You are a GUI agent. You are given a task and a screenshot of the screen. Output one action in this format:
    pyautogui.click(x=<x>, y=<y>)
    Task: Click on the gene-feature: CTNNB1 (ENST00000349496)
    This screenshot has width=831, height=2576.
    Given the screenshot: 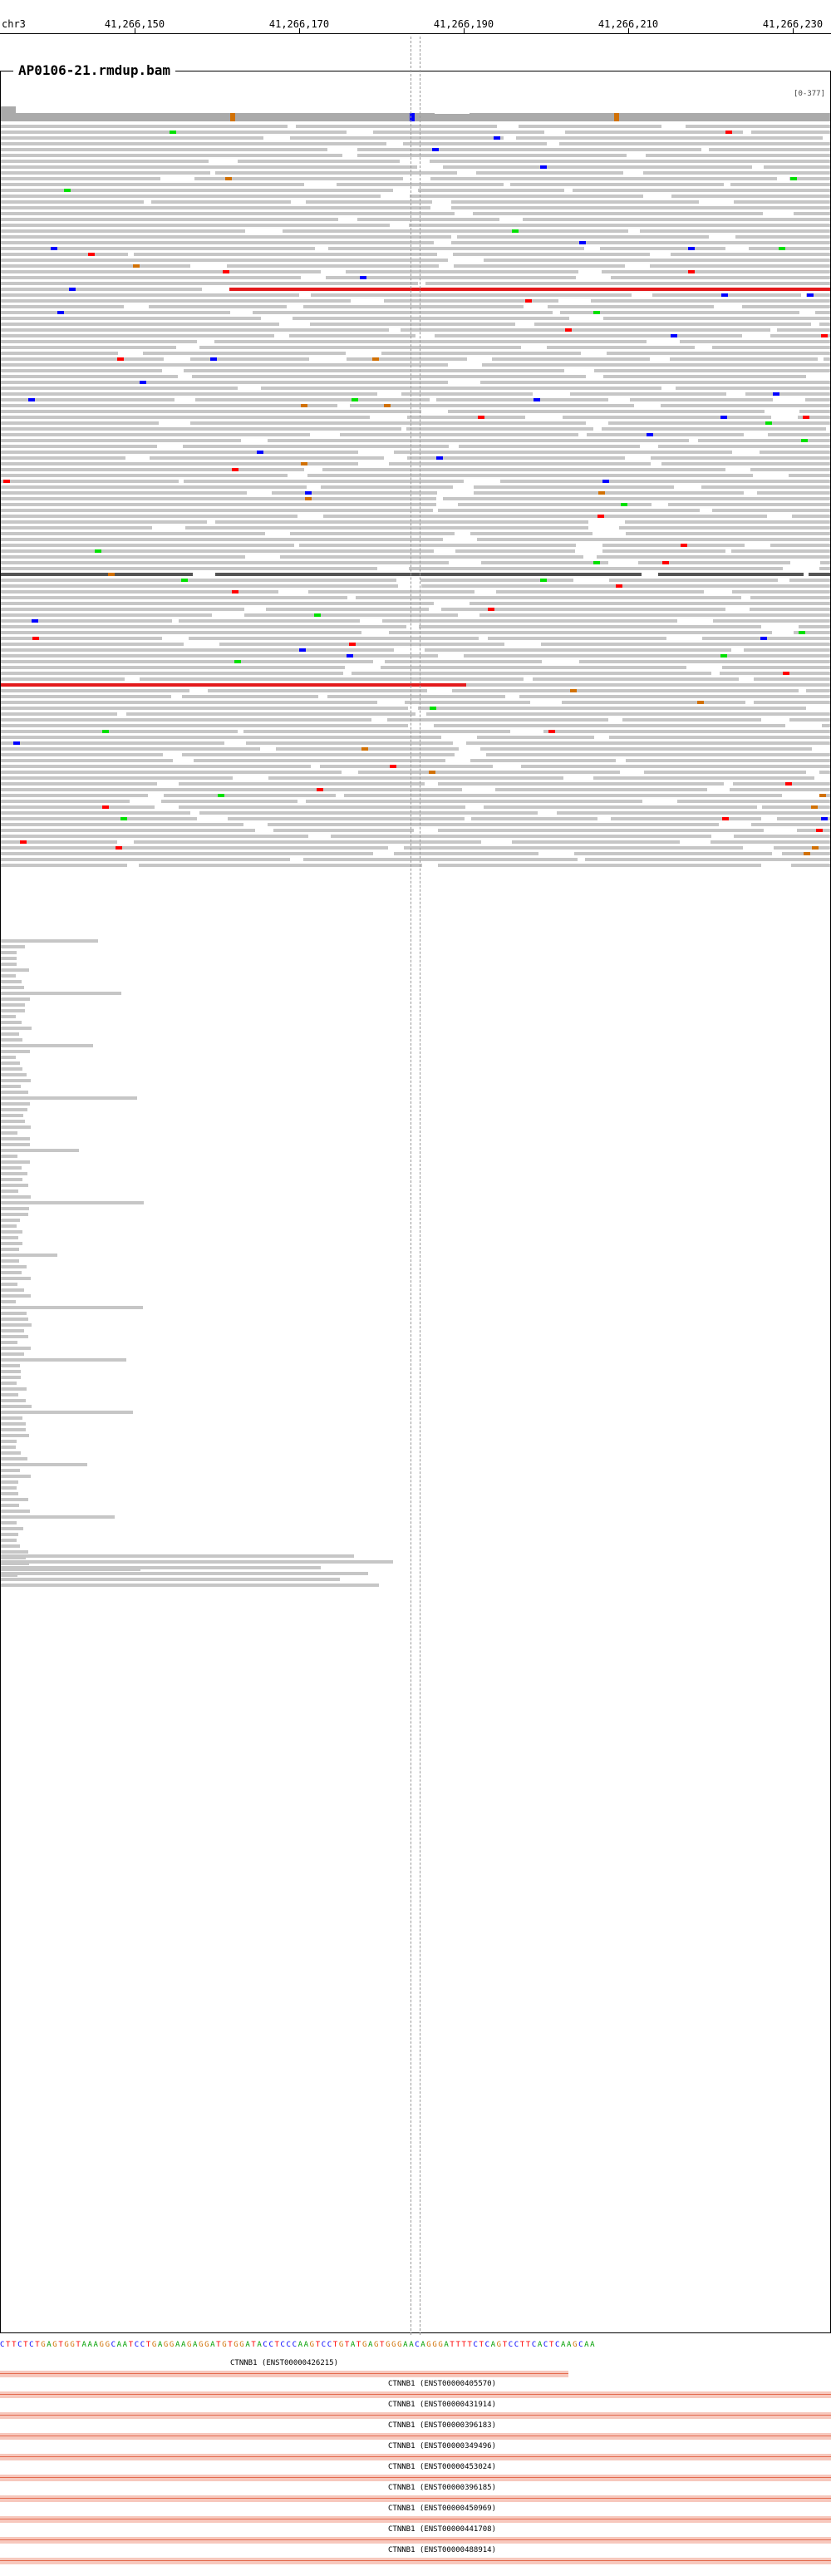 What is the action you would take?
    pyautogui.click(x=415, y=2452)
    